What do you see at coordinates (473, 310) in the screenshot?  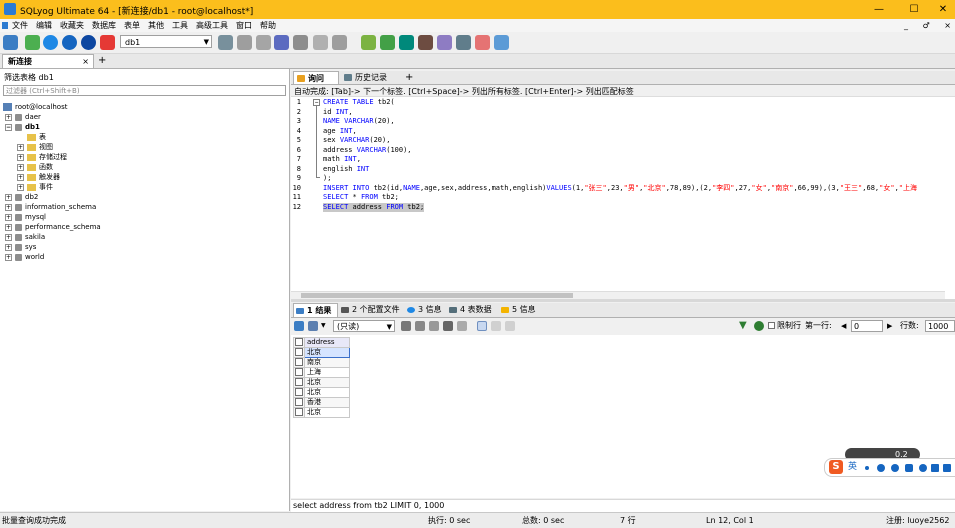 I see `tab-table-data: 4 表数据` at bounding box center [473, 310].